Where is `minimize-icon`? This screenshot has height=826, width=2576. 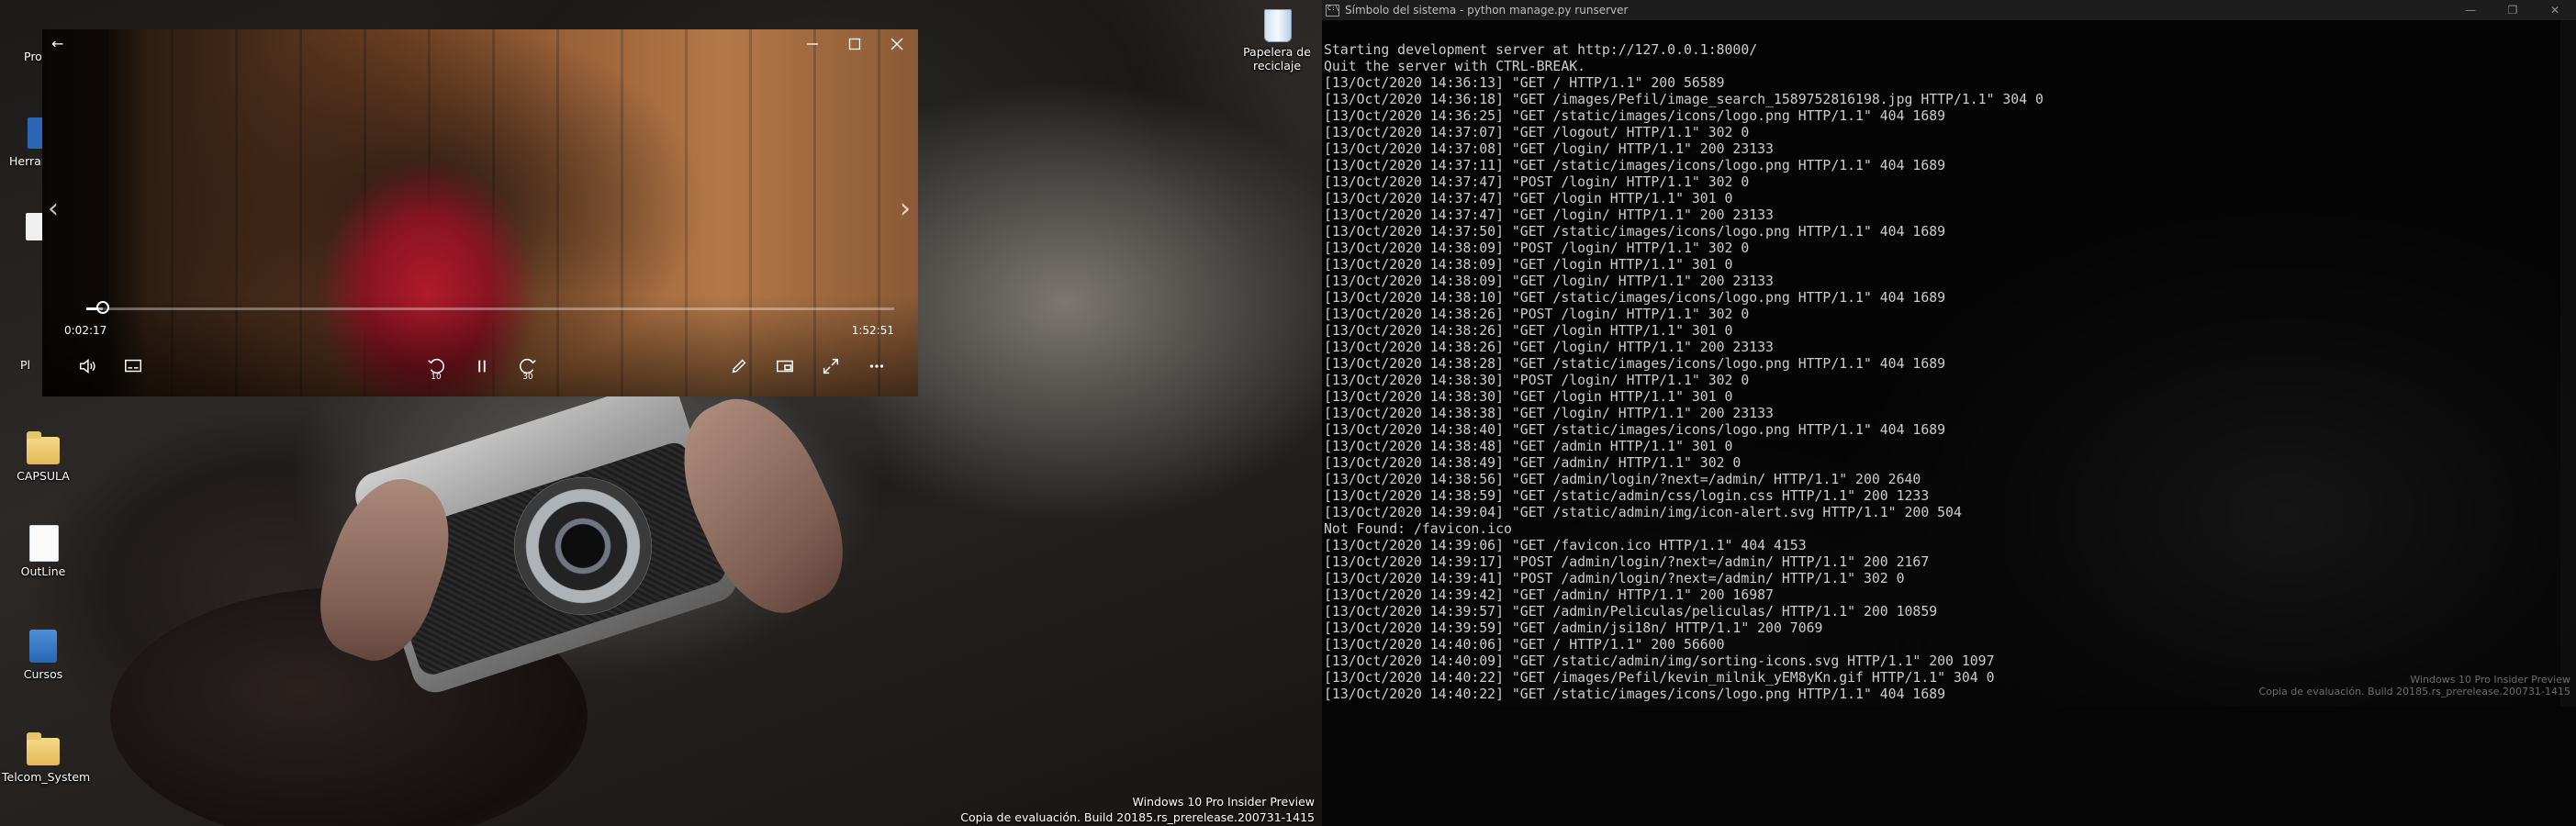
minimize-icon is located at coordinates (812, 44).